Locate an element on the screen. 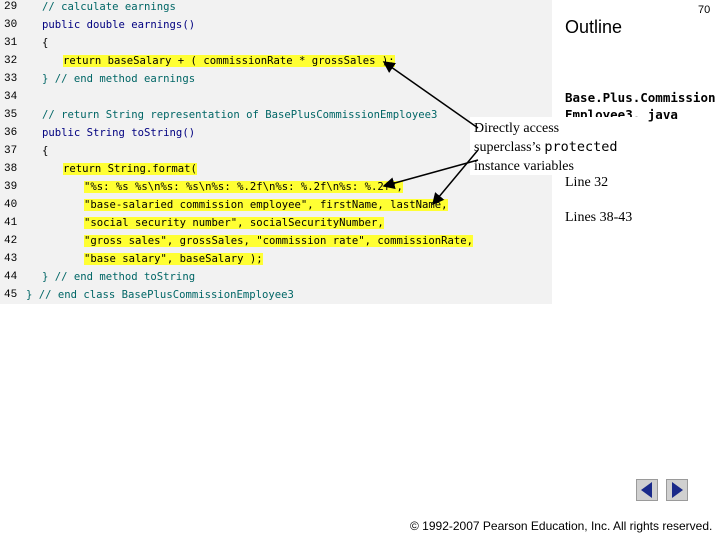 The image size is (720, 540). next-slide-button is located at coordinates (677, 490).